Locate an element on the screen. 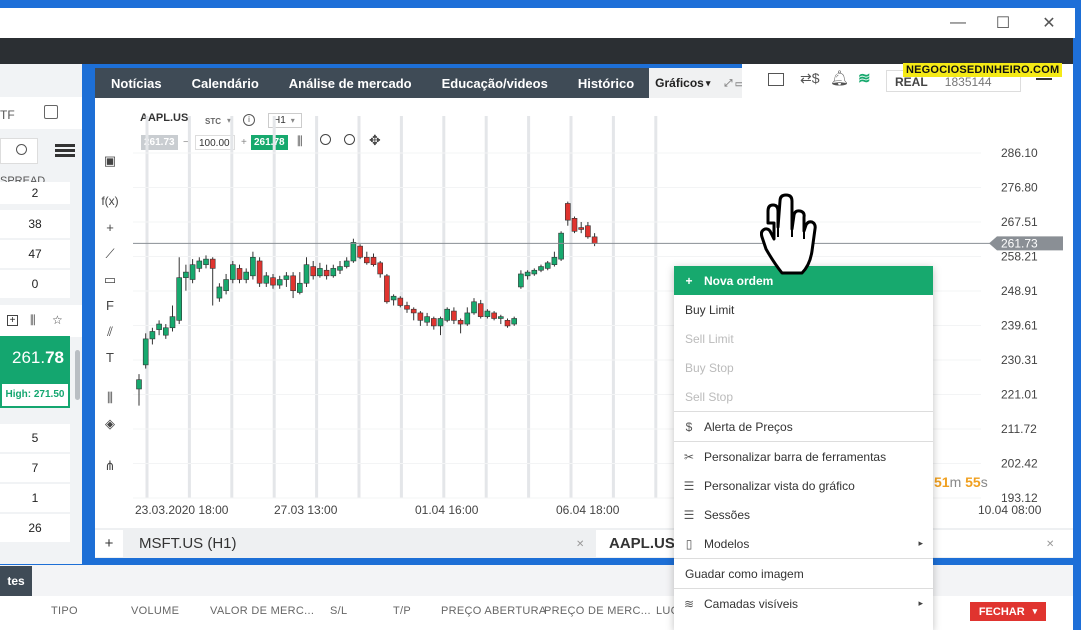  y-tick-label: 248.91 is located at coordinates (1019, 291).